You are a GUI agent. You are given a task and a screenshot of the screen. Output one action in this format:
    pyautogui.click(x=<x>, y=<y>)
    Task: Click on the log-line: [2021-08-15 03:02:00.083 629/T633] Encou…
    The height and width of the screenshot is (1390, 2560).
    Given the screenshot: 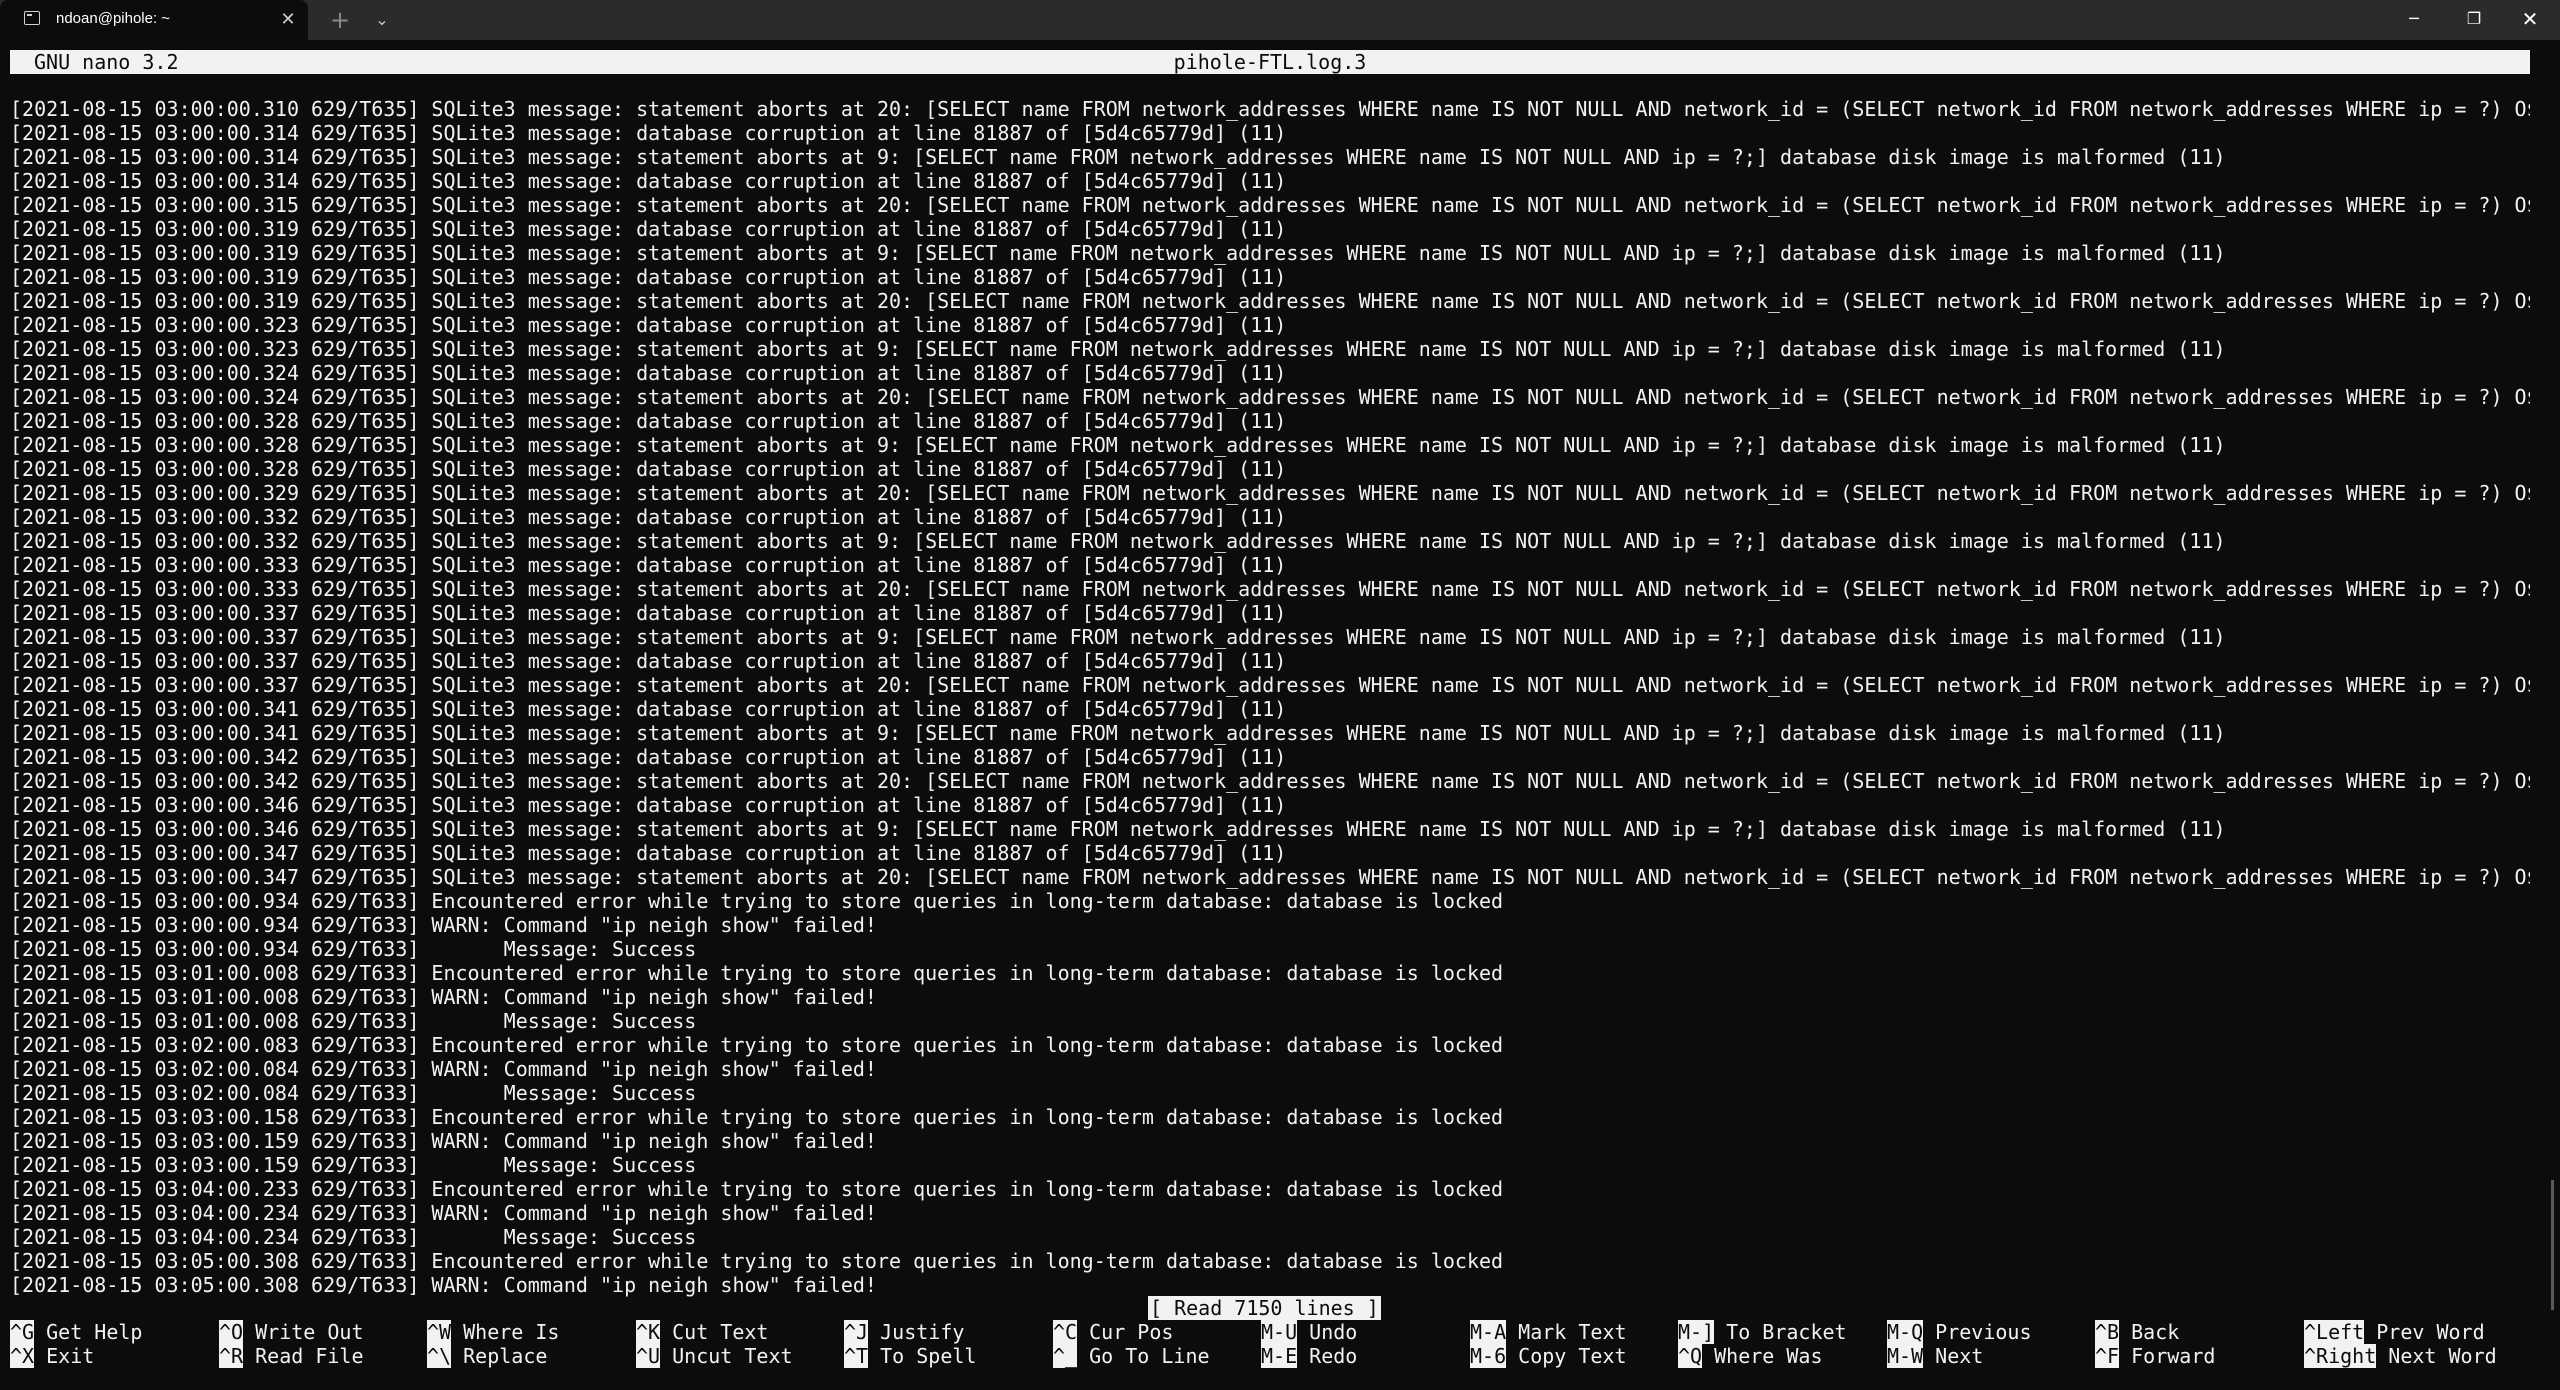 What is the action you would take?
    pyautogui.click(x=757, y=1045)
    